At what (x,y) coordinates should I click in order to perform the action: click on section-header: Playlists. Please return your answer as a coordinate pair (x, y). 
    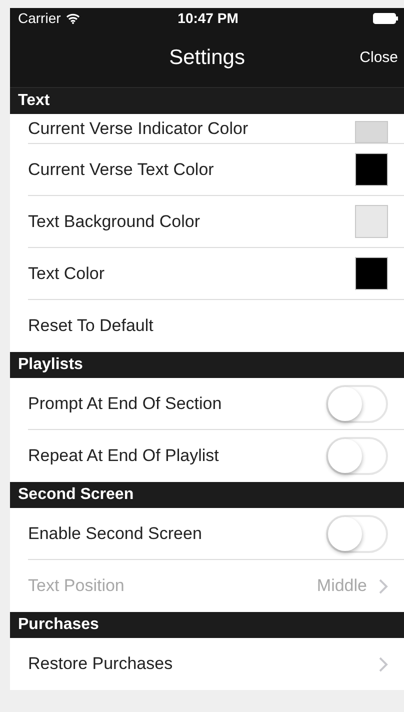
    Looking at the image, I should click on (207, 365).